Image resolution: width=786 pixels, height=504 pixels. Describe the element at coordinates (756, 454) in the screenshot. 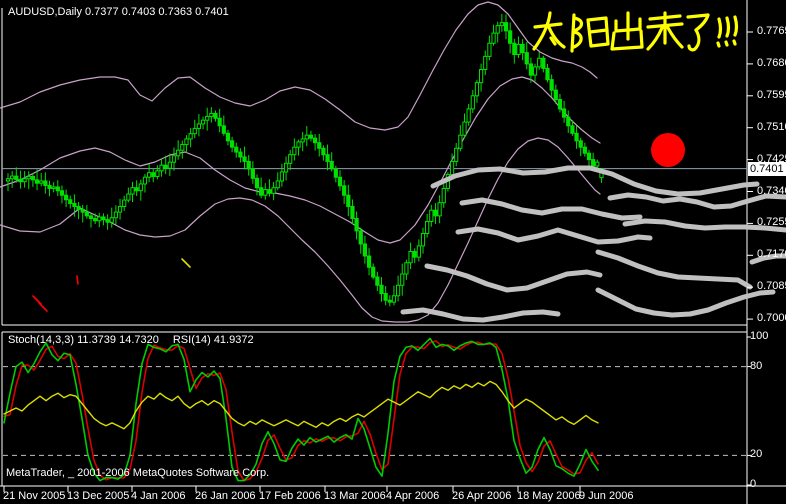

I see `indicator-axis-label: 20` at that location.